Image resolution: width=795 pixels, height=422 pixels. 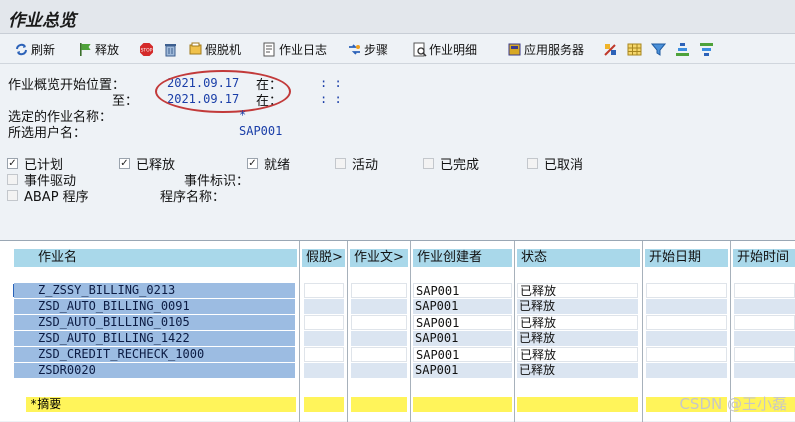 I want to click on job-name-cell: ZSD_CREDIT_RECHECK_1000, so click(x=154, y=354).